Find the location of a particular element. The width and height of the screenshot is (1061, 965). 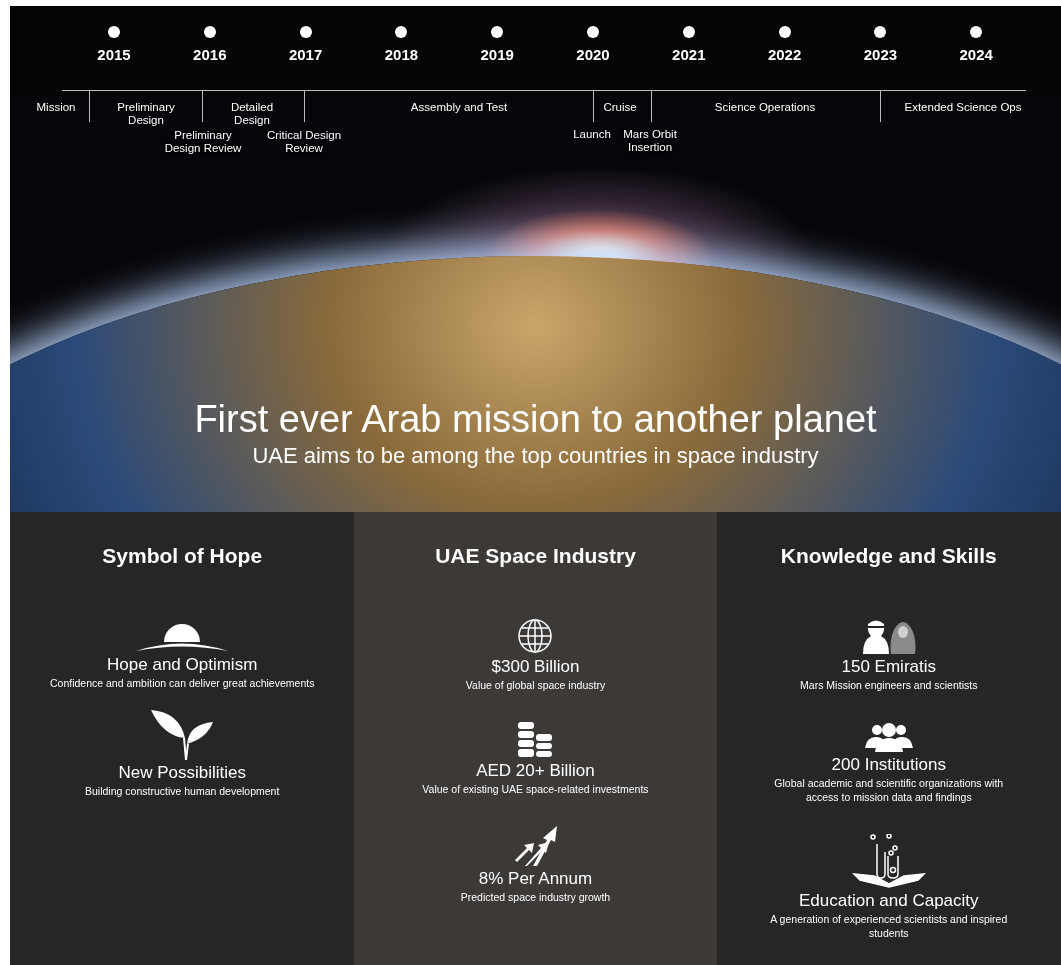

year-label: 2020 is located at coordinates (593, 55).